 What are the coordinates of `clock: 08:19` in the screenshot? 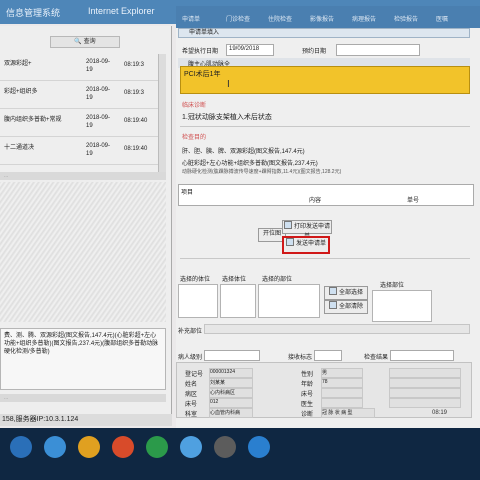 It's located at (440, 413).